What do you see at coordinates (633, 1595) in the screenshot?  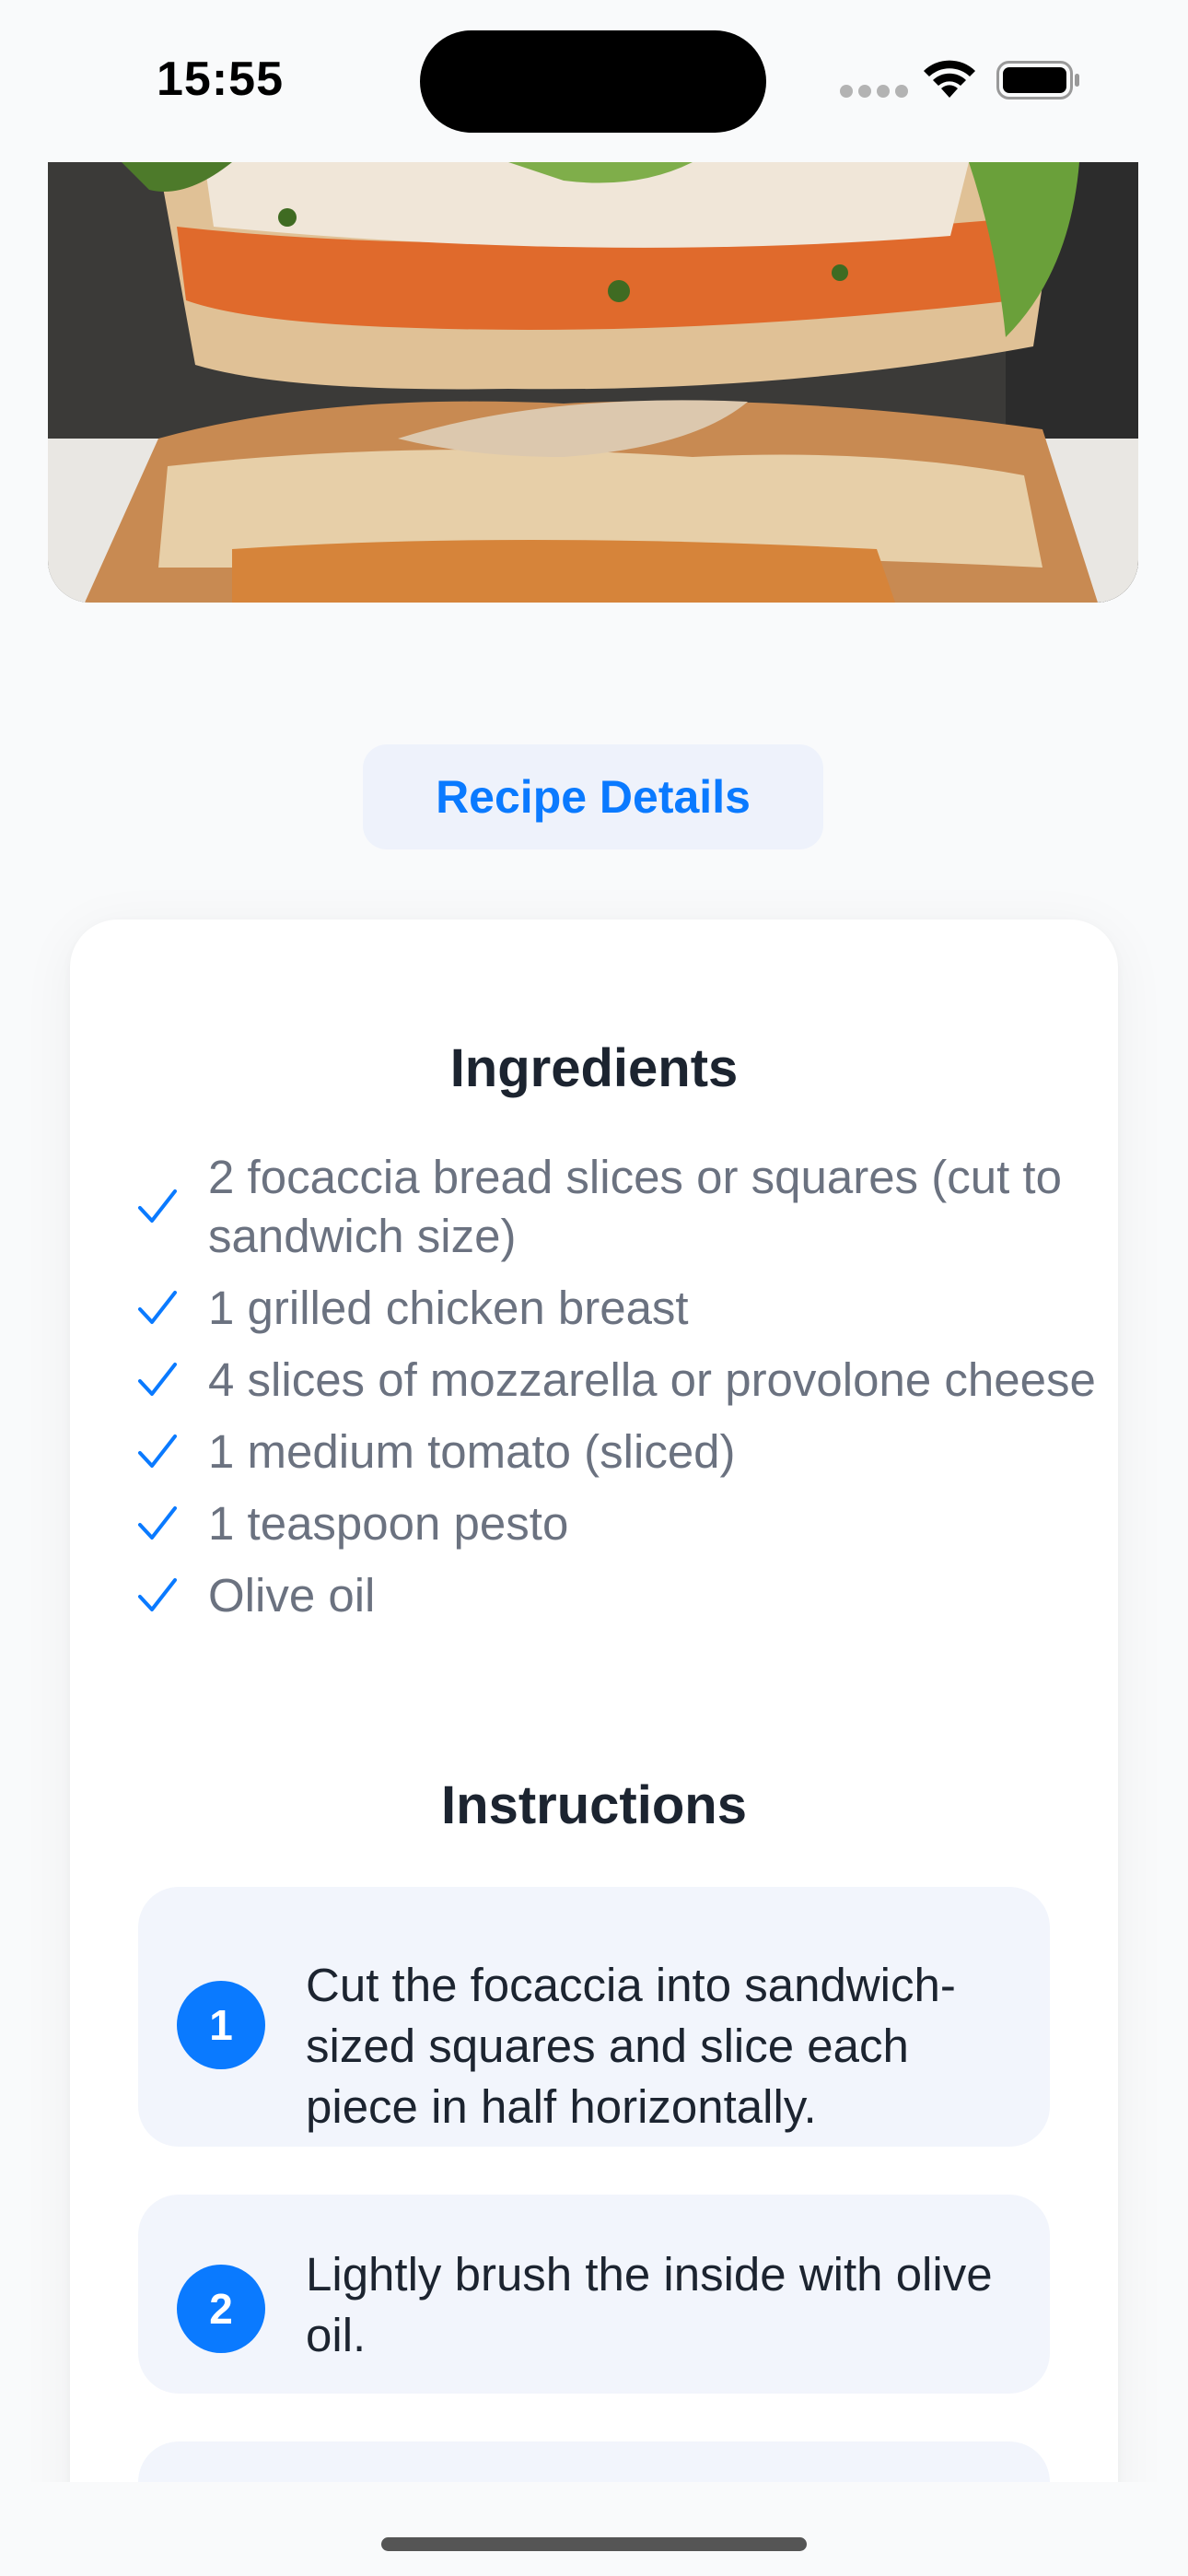 I see `ingredient-item: Olive oil` at bounding box center [633, 1595].